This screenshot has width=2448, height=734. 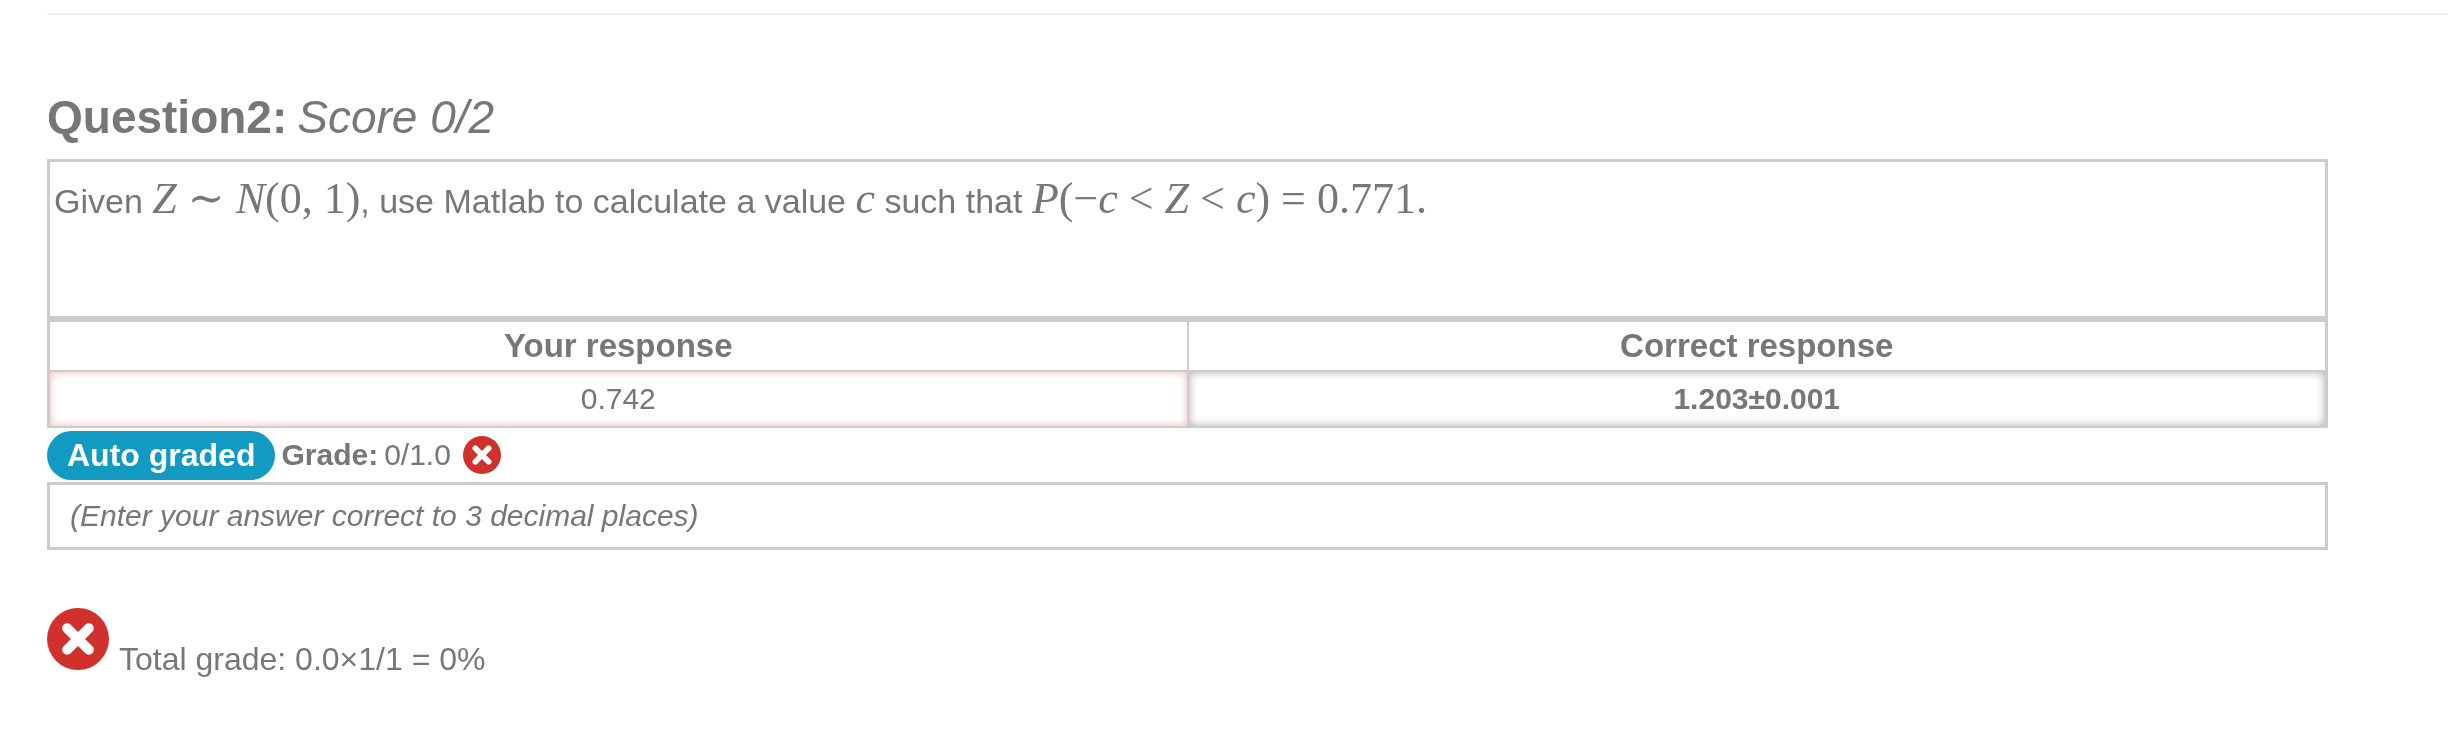 I want to click on grade-label: Grade:, so click(x=330, y=455).